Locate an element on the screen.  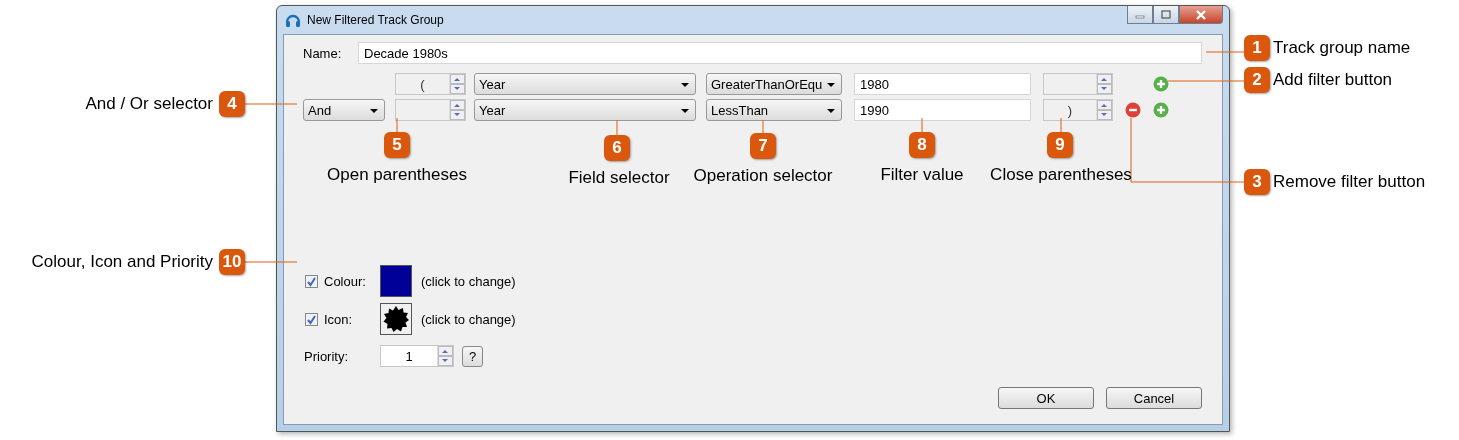
number-badge: 4 is located at coordinates (232, 104).